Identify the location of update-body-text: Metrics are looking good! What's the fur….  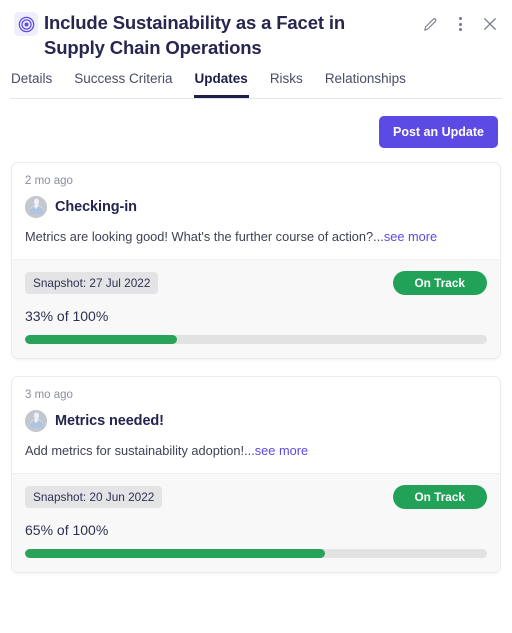
(204, 236).